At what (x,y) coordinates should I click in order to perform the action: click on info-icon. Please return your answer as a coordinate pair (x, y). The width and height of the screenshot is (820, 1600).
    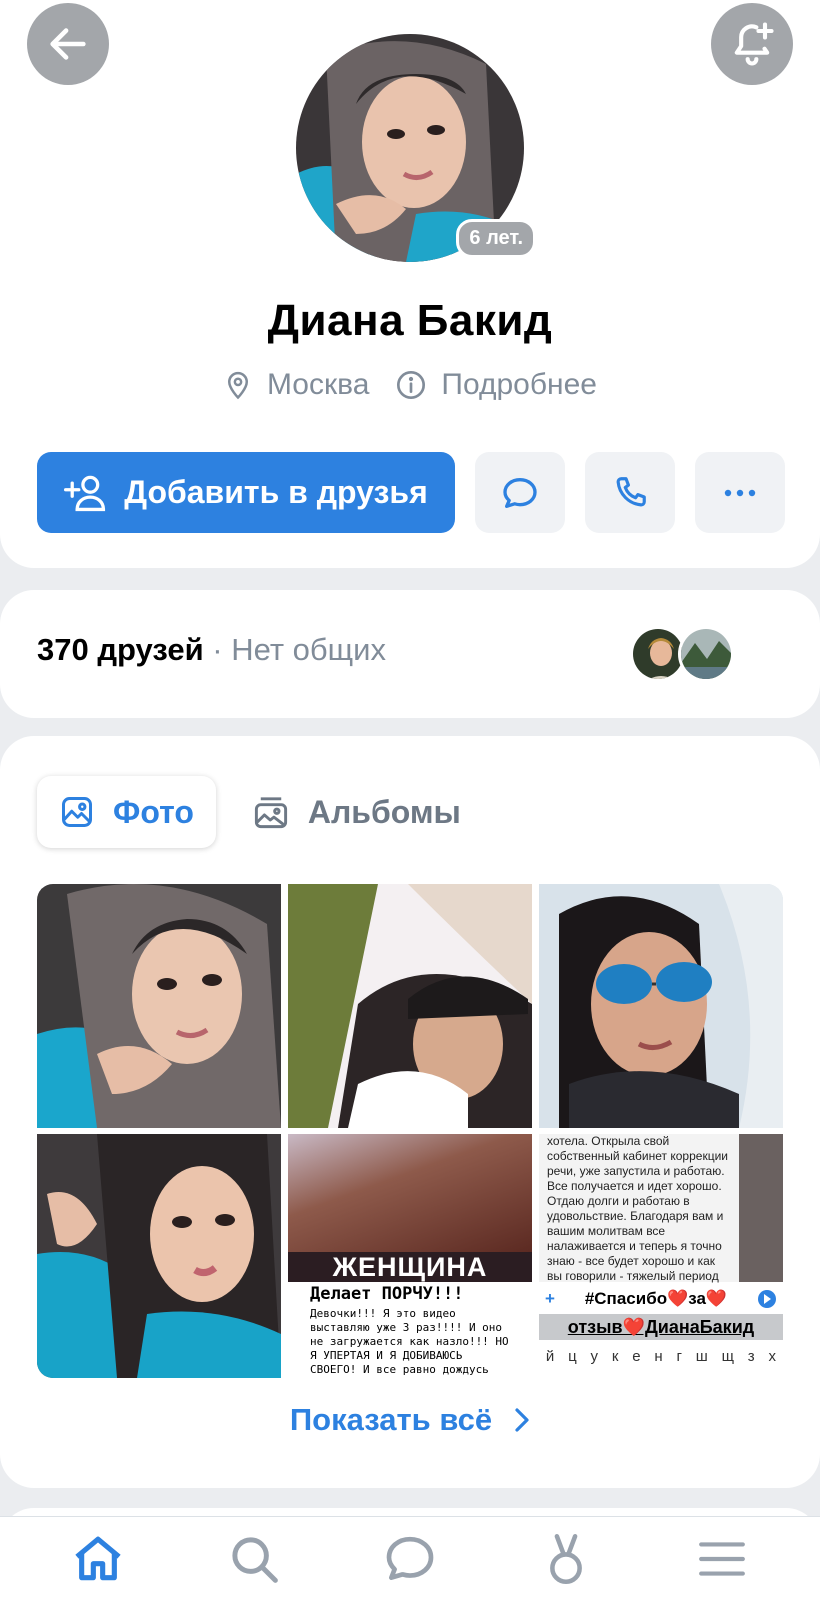
    Looking at the image, I should click on (411, 385).